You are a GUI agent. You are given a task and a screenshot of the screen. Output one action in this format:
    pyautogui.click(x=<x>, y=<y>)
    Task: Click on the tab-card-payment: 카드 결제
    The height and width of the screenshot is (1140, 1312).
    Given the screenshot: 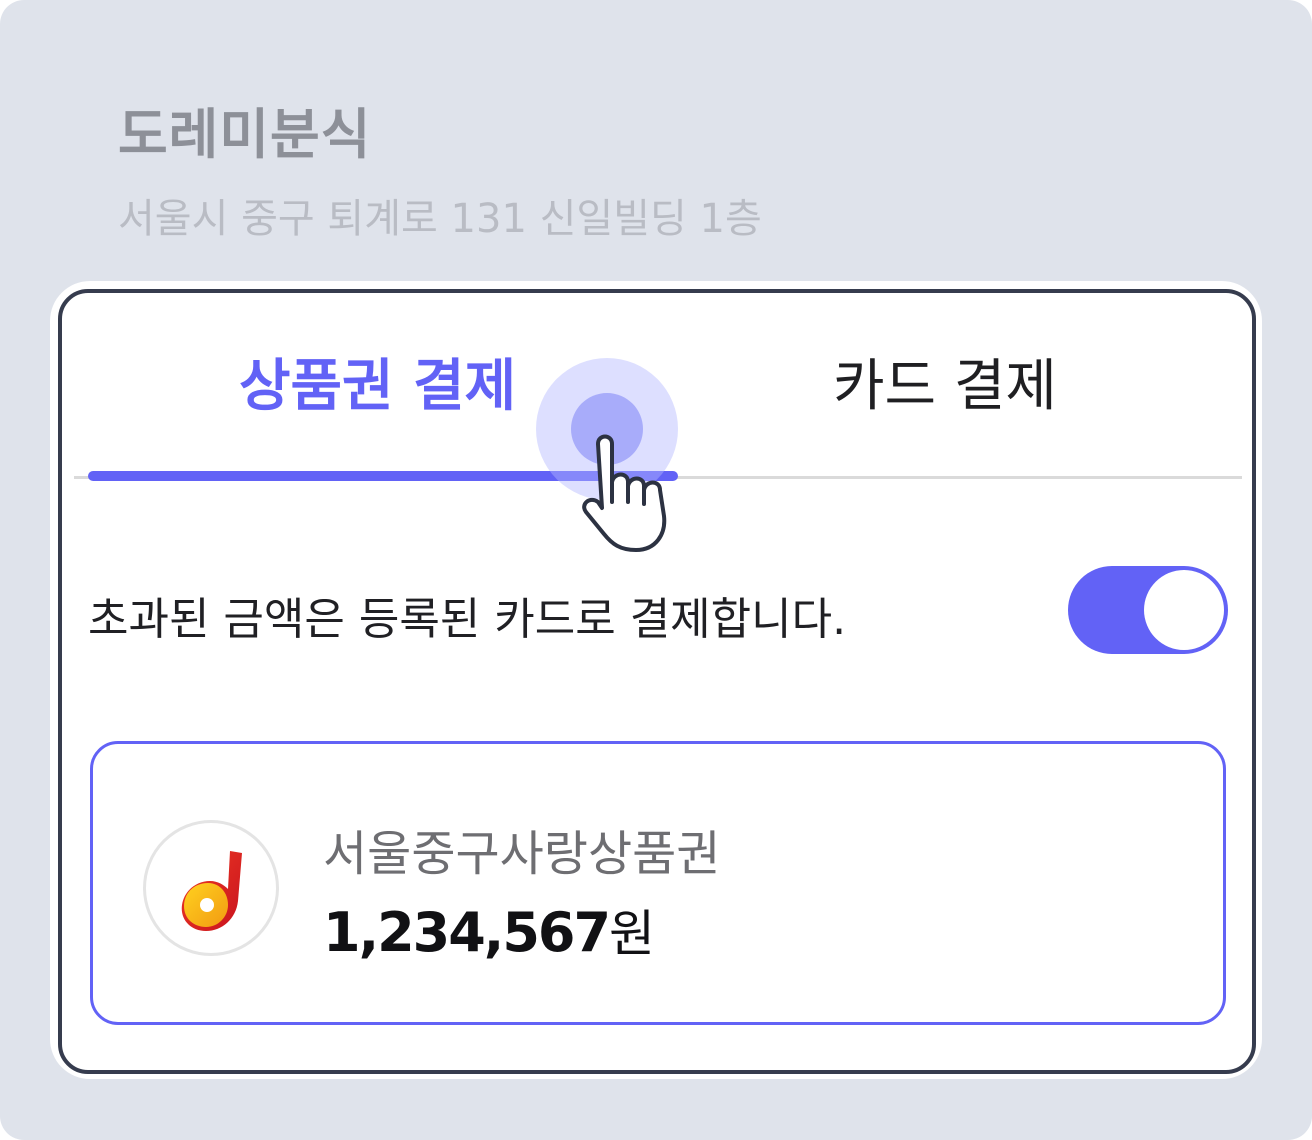 What is the action you would take?
    pyautogui.click(x=945, y=381)
    